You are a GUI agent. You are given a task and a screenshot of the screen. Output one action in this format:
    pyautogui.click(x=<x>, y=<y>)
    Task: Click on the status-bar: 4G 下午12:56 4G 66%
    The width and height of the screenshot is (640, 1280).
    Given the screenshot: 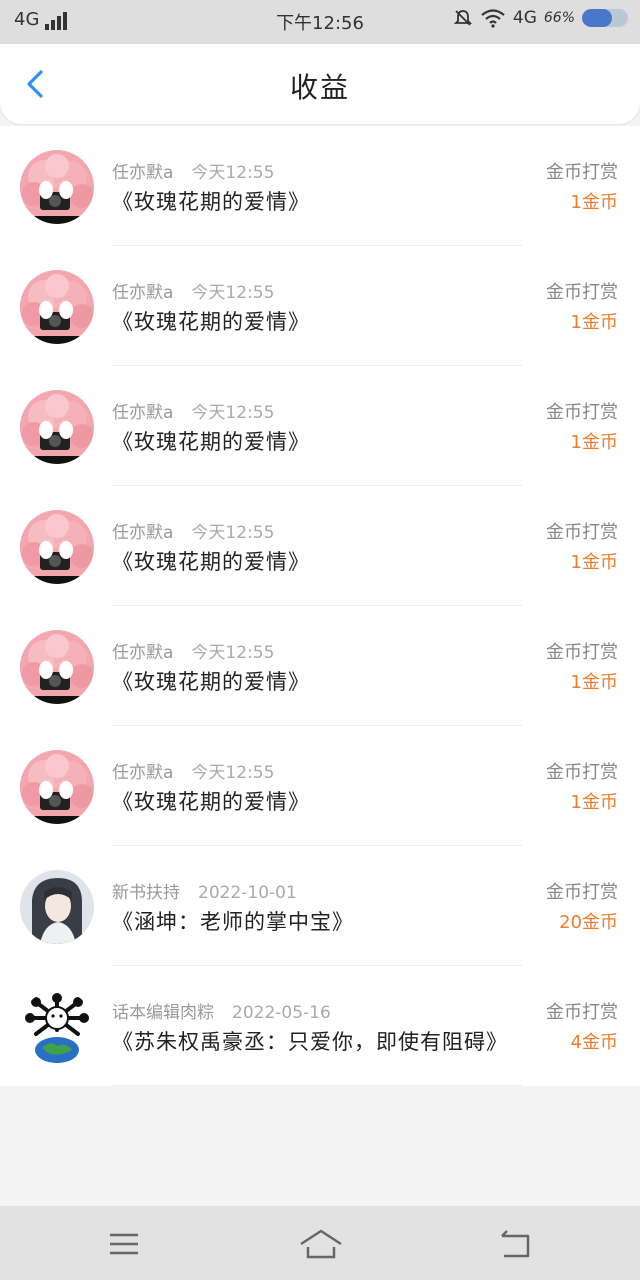 What is the action you would take?
    pyautogui.click(x=320, y=22)
    